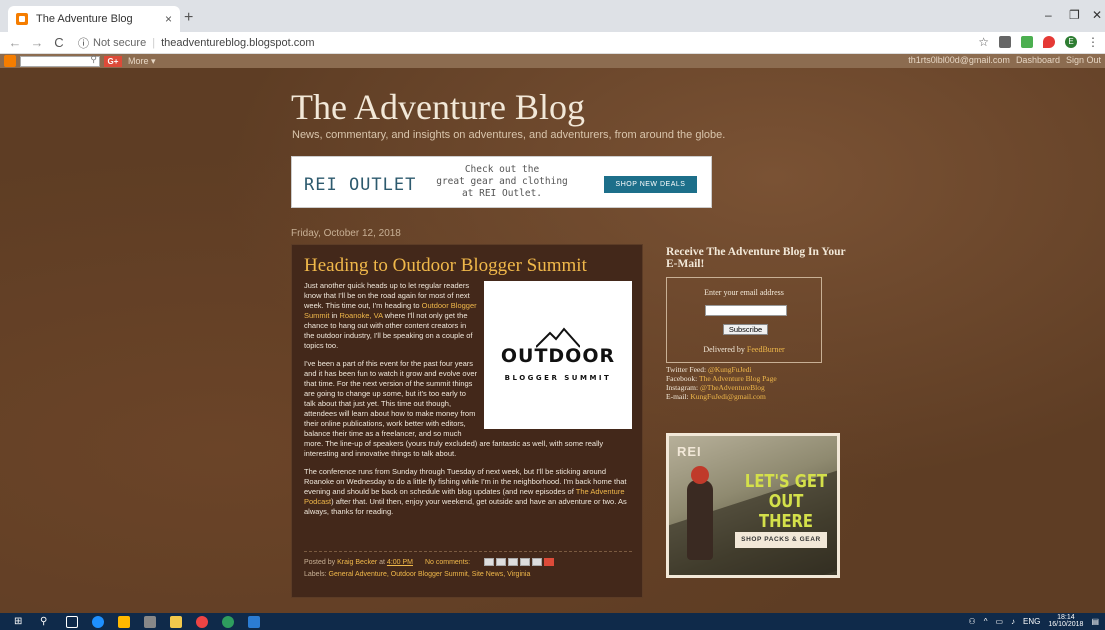  What do you see at coordinates (1066, 624) in the screenshot?
I see `clock-date: 16/10/2018` at bounding box center [1066, 624].